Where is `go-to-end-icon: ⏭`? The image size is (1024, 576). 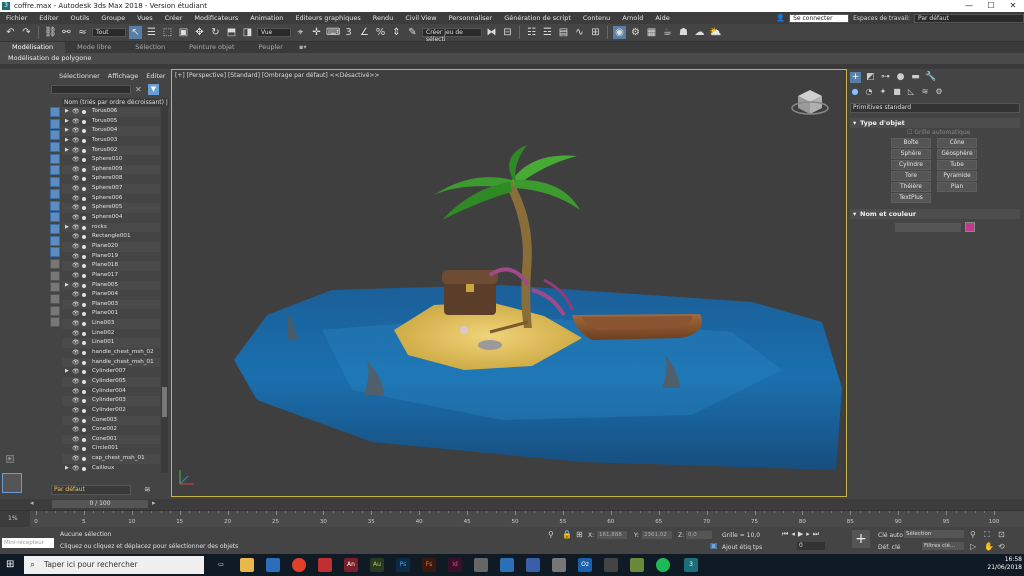
go-to-end-icon: ⏭ is located at coordinates (817, 534).